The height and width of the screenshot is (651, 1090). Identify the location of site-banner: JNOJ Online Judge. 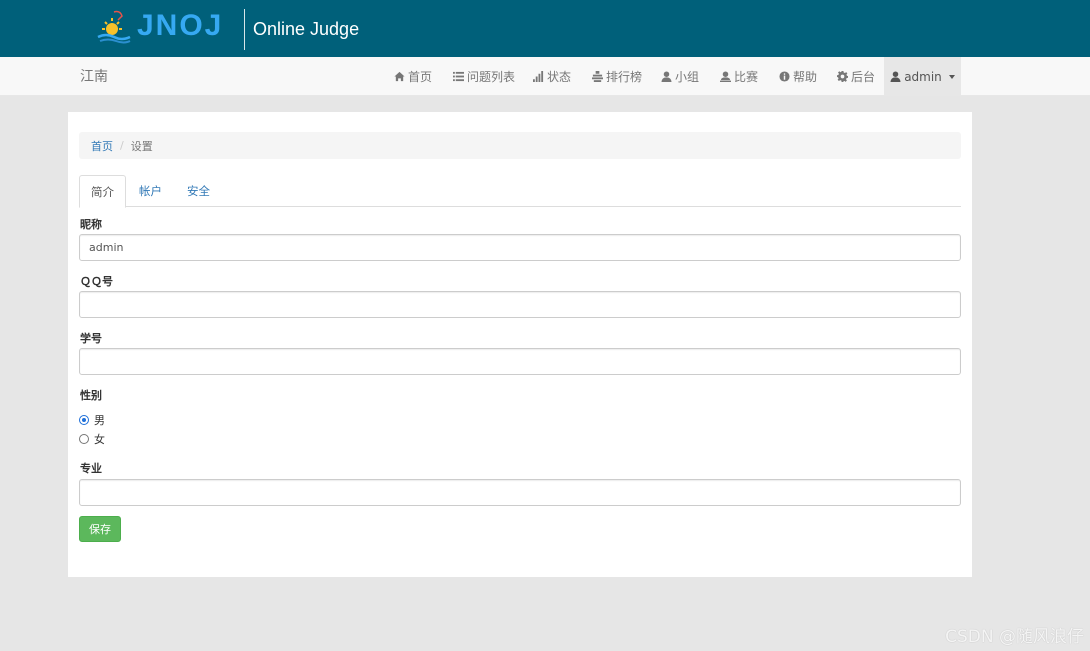
(545, 28).